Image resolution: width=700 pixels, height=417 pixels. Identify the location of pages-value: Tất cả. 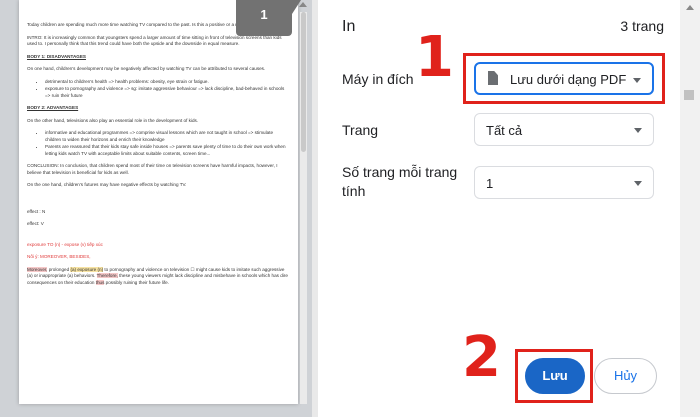
(504, 130).